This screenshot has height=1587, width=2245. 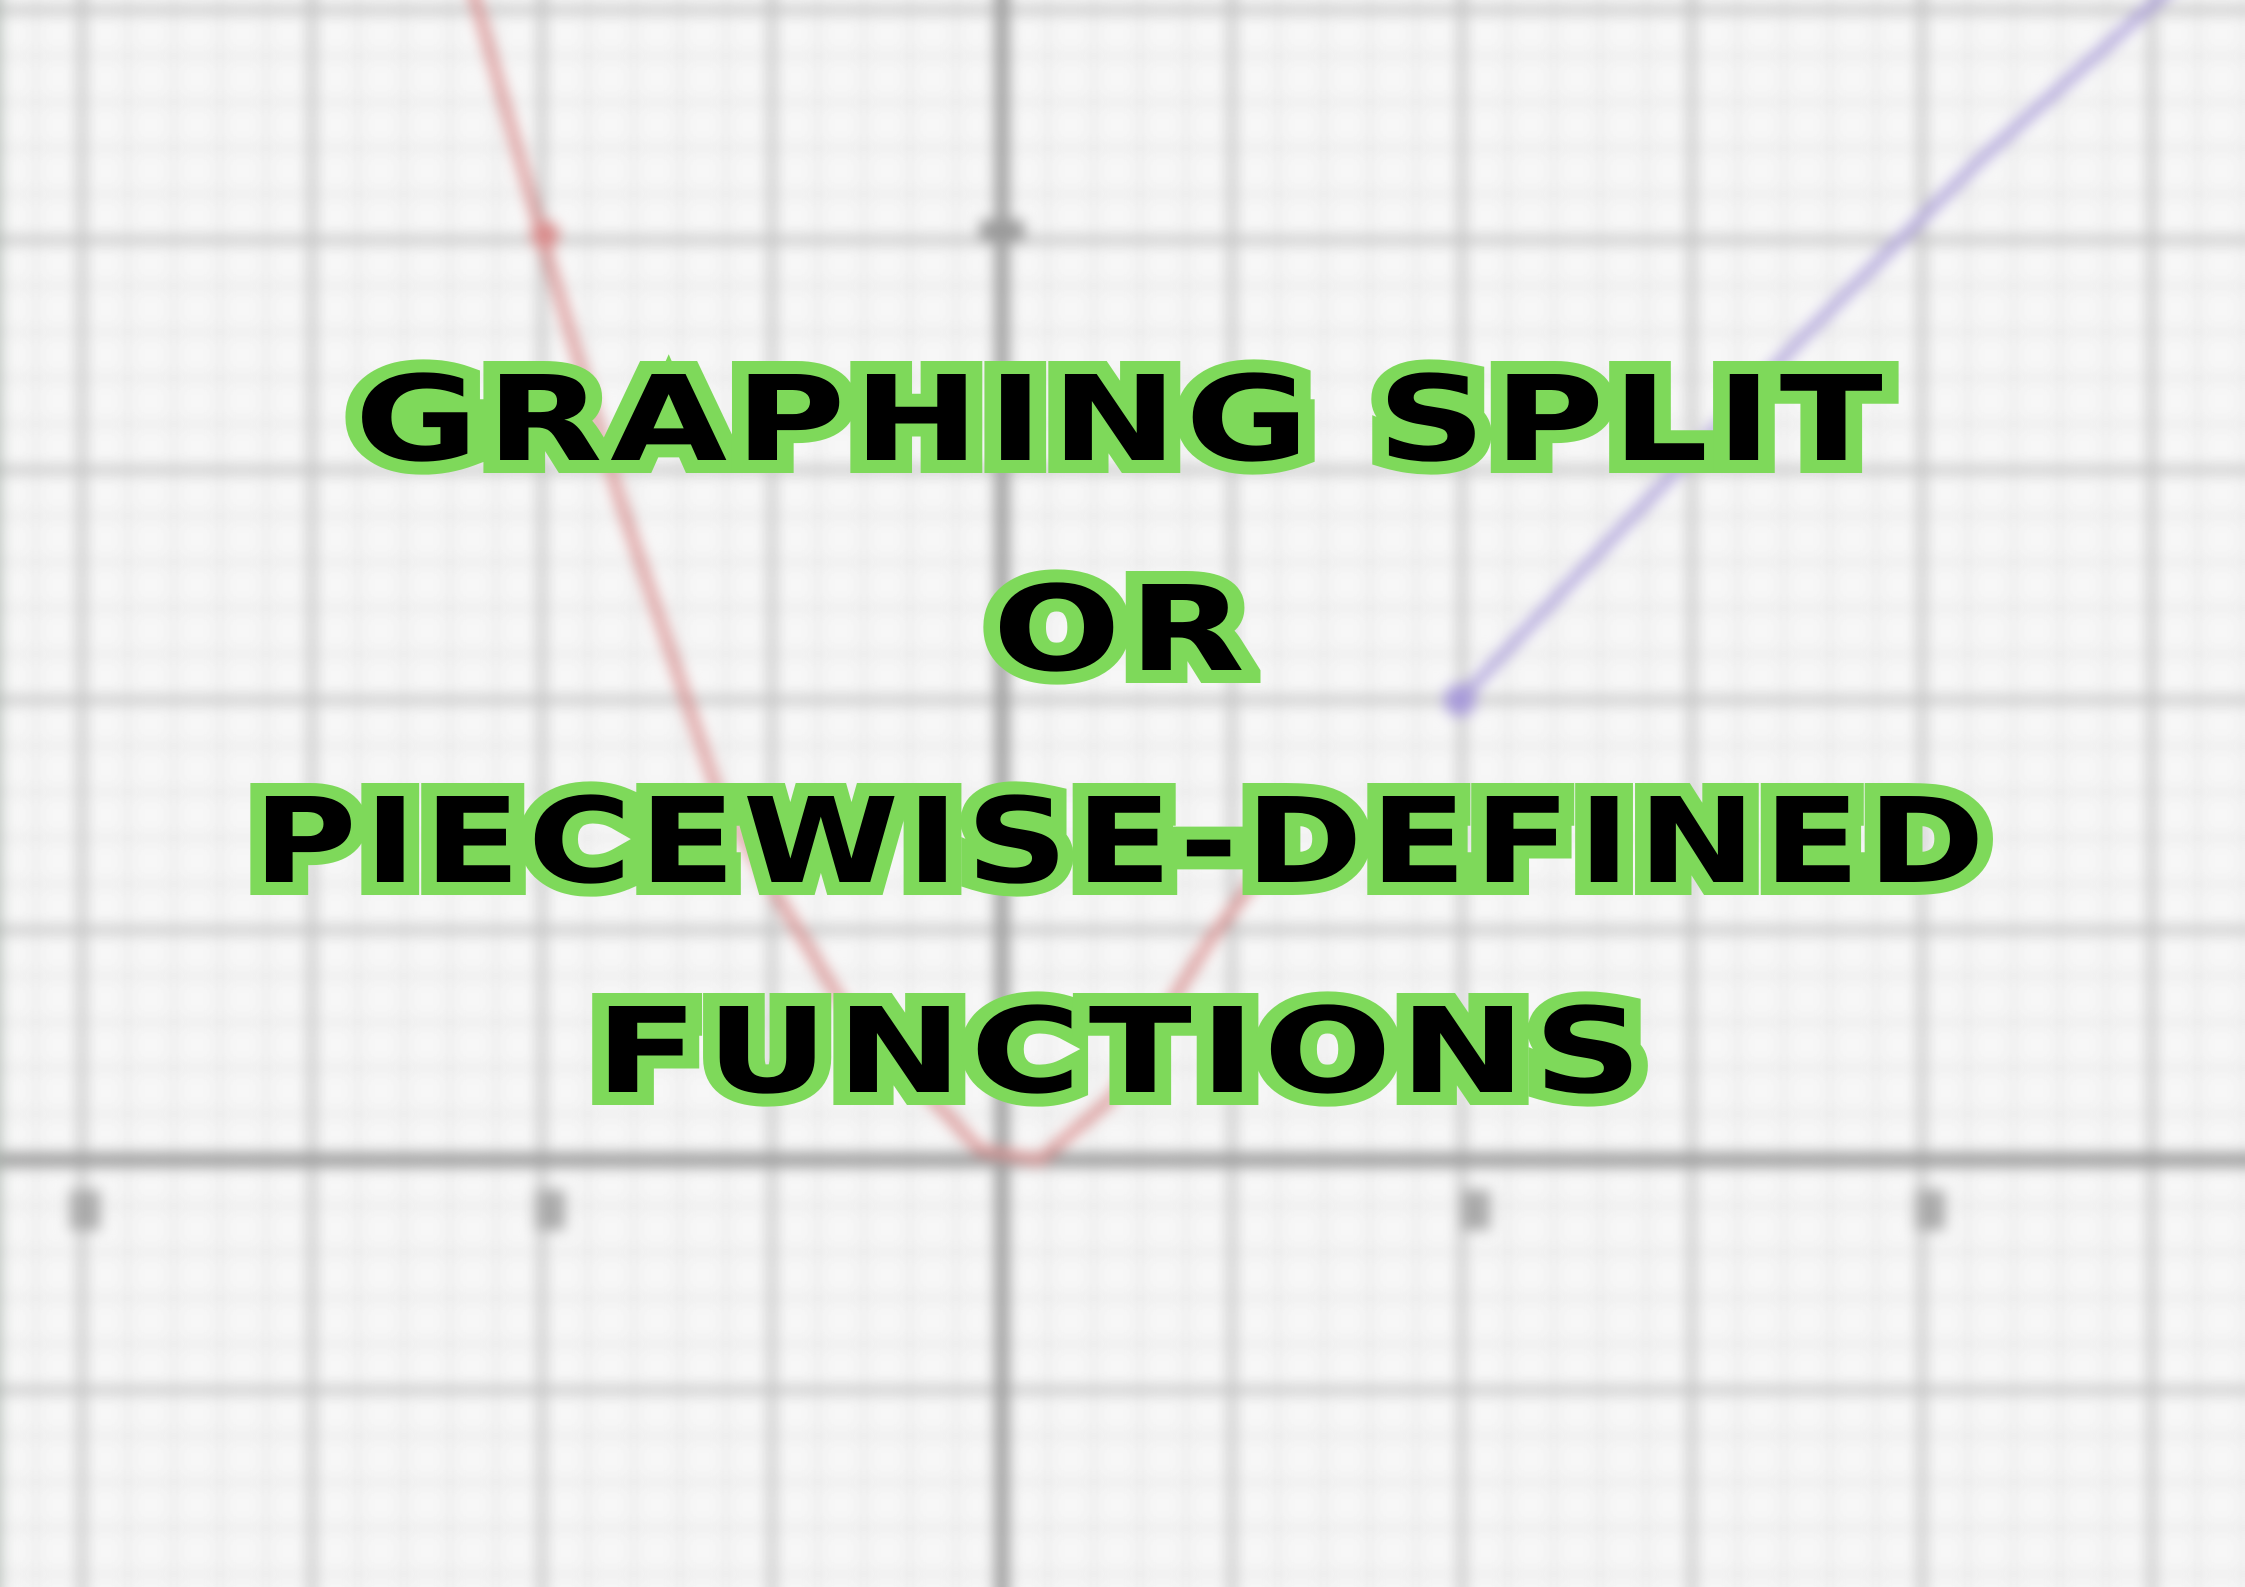 What do you see at coordinates (1119, 629) in the screenshot?
I see `title-line-2: or` at bounding box center [1119, 629].